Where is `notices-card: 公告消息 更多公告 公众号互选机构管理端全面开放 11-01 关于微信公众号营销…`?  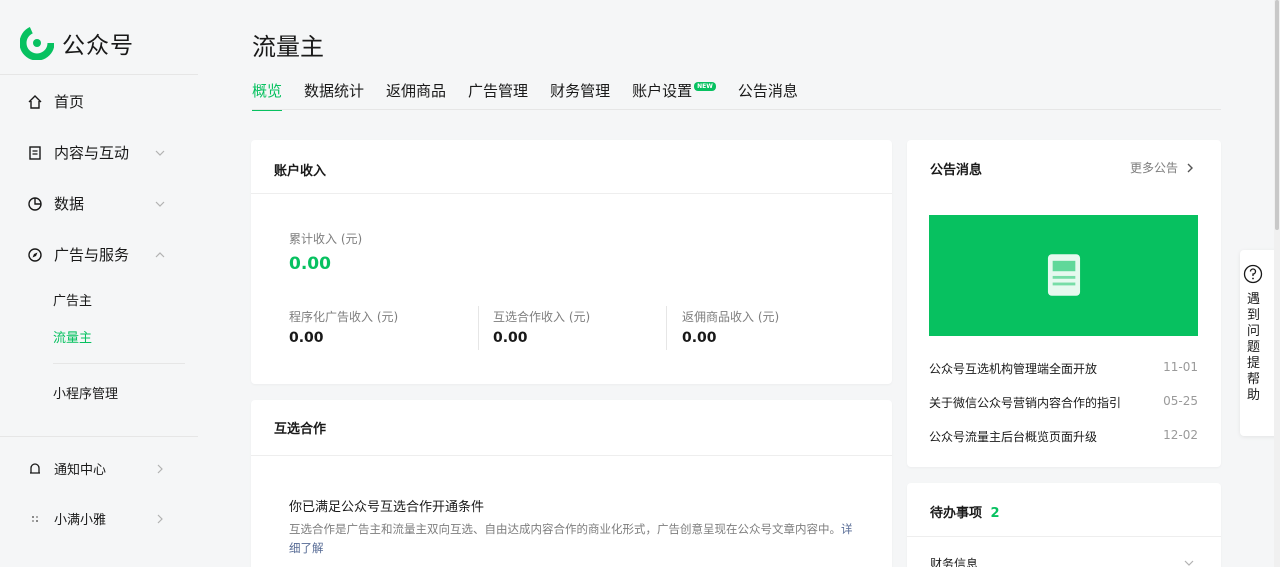
notices-card: 公告消息 更多公告 公众号互选机构管理端全面开放 11-01 关于微信公众号营销… is located at coordinates (1064, 303).